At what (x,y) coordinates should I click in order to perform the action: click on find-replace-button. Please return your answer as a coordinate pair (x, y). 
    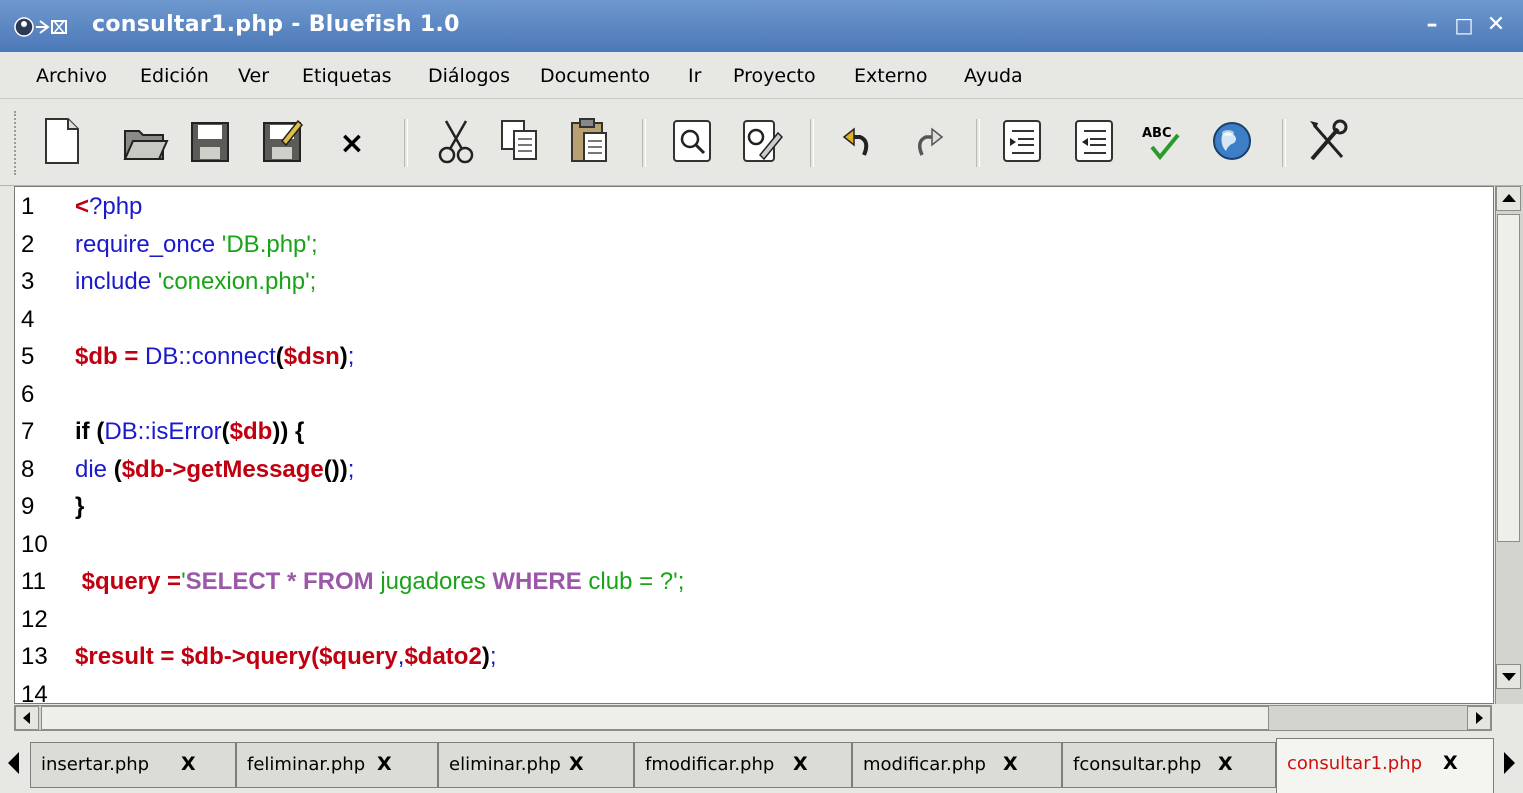
    Looking at the image, I should click on (762, 141).